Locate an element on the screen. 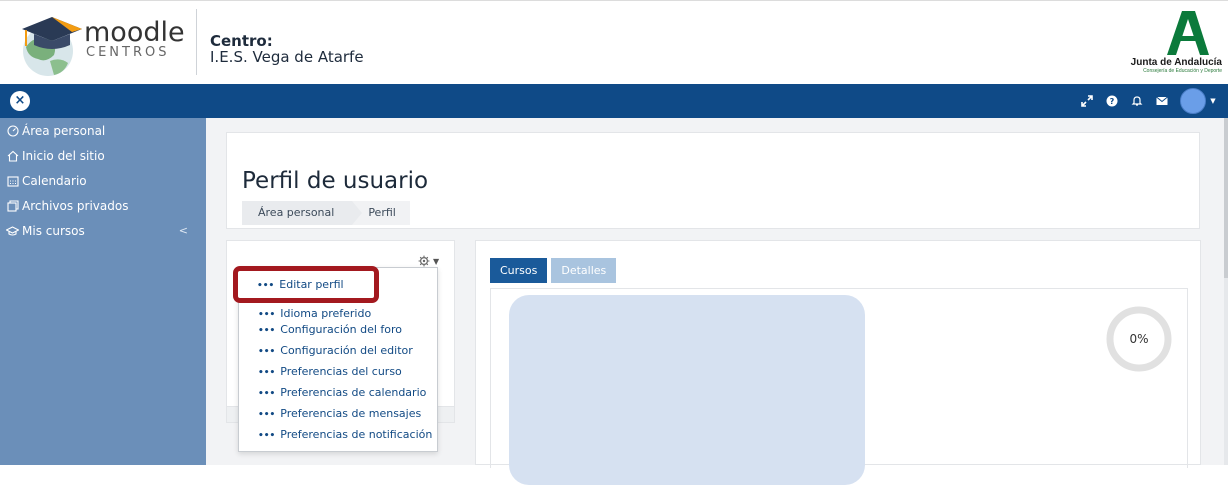 The image size is (1228, 485). user-avatar is located at coordinates (1193, 101).